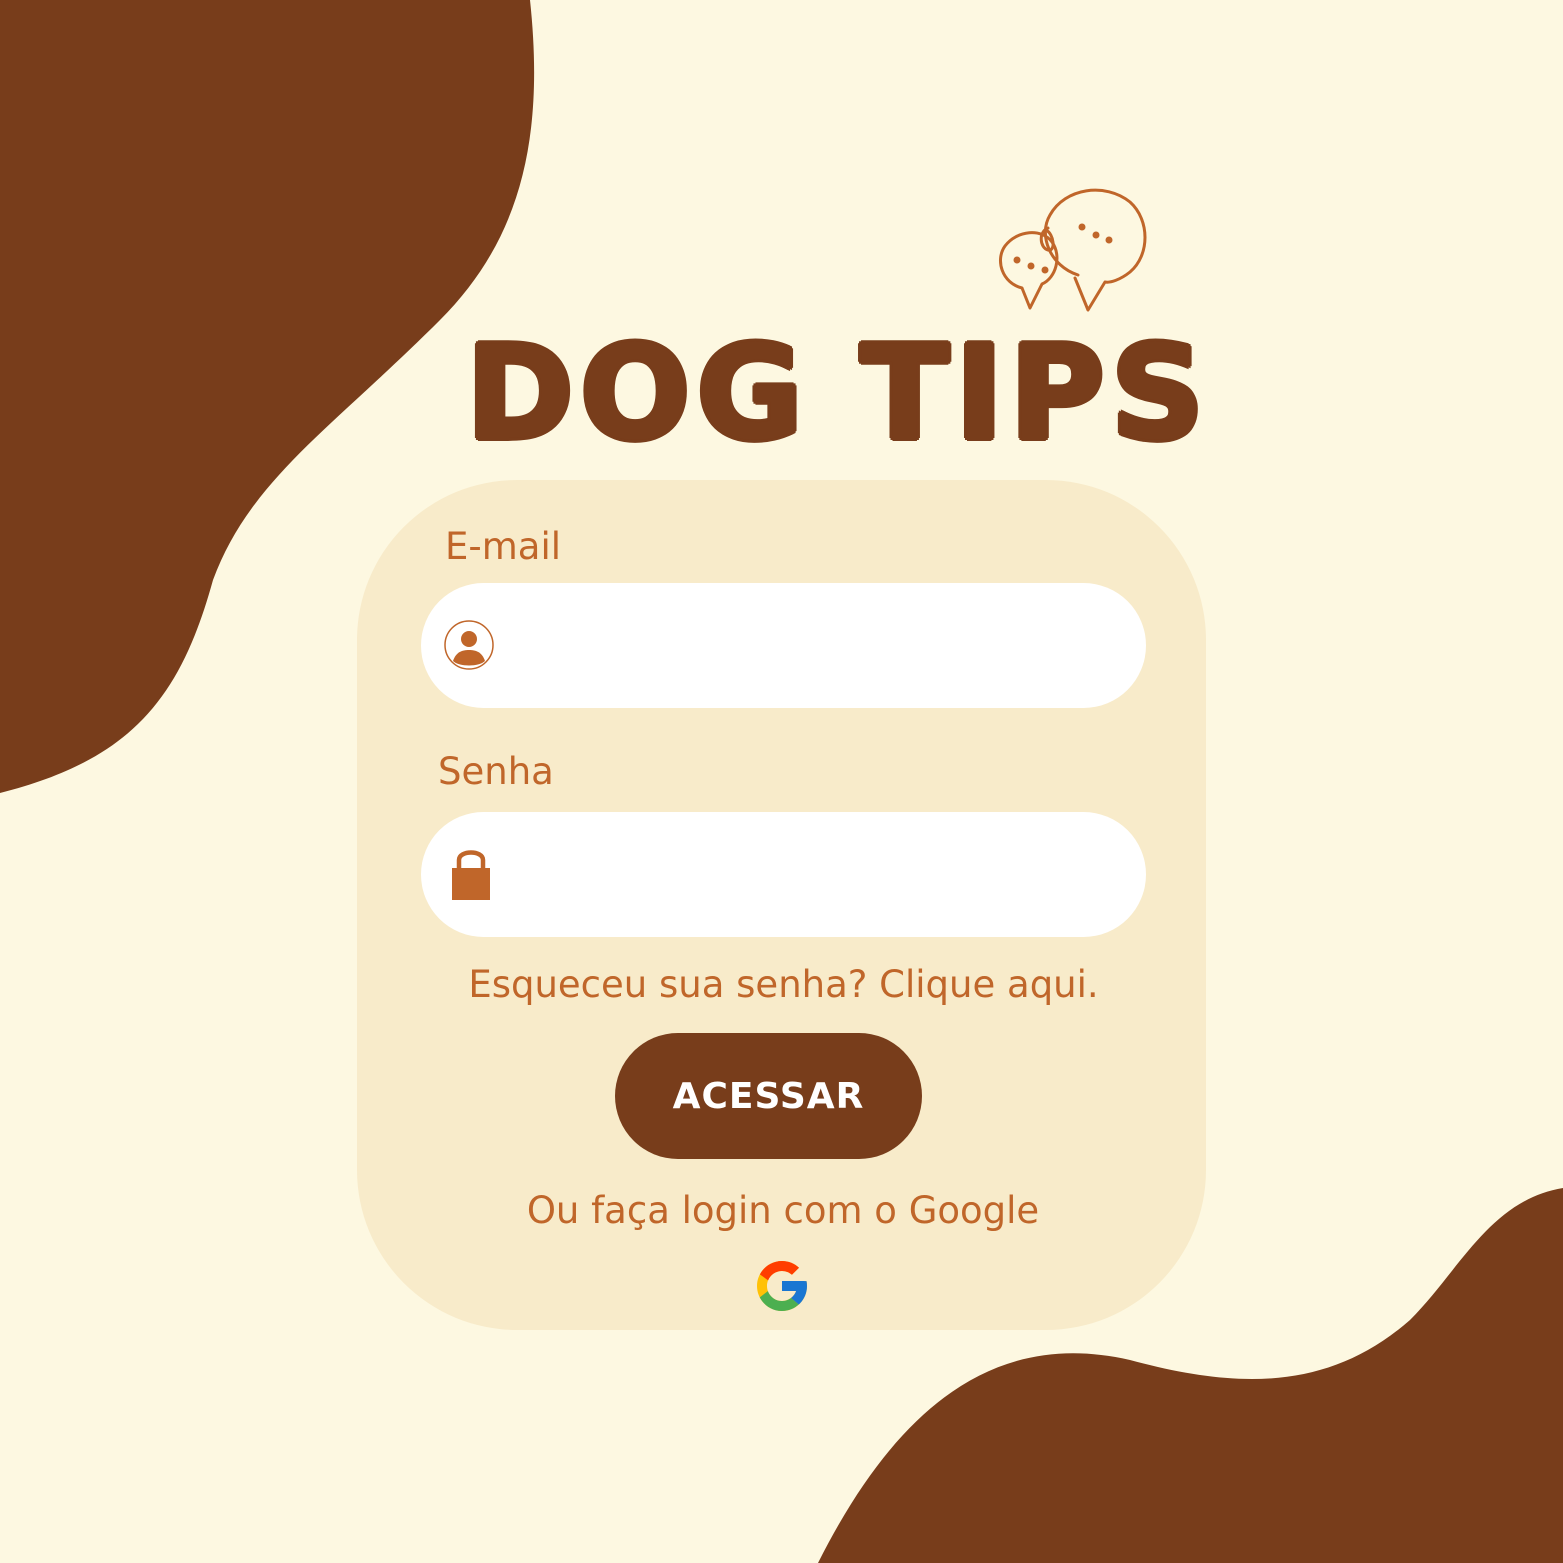 This screenshot has height=1563, width=1563. I want to click on chat-bubbles-icon, so click(1073, 250).